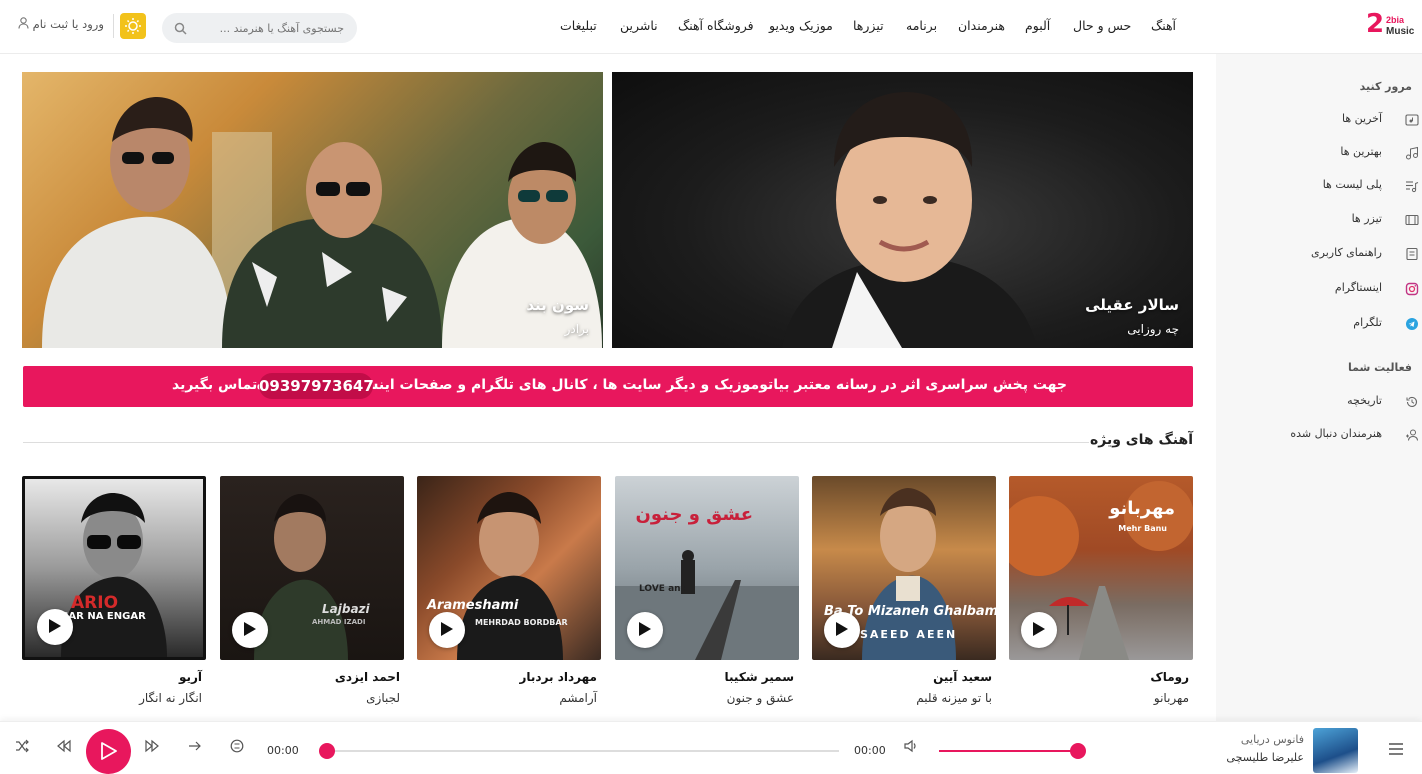  I want to click on theme-toggle-button, so click(133, 26).